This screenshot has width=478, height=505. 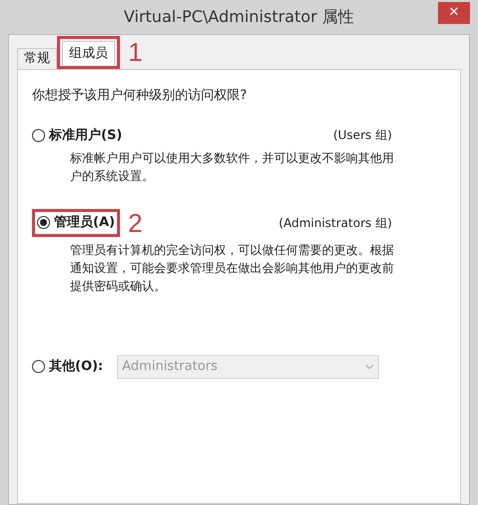 What do you see at coordinates (88, 53) in the screenshot?
I see `tab: 组成员` at bounding box center [88, 53].